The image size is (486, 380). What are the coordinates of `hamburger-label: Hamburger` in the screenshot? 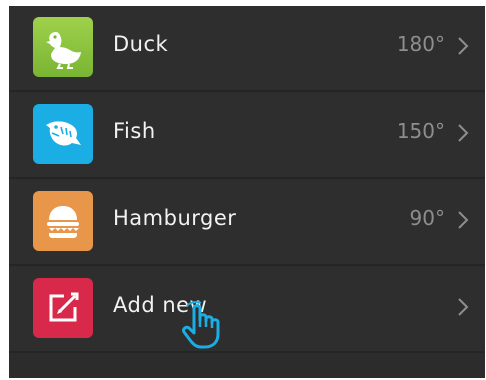 It's located at (175, 218).